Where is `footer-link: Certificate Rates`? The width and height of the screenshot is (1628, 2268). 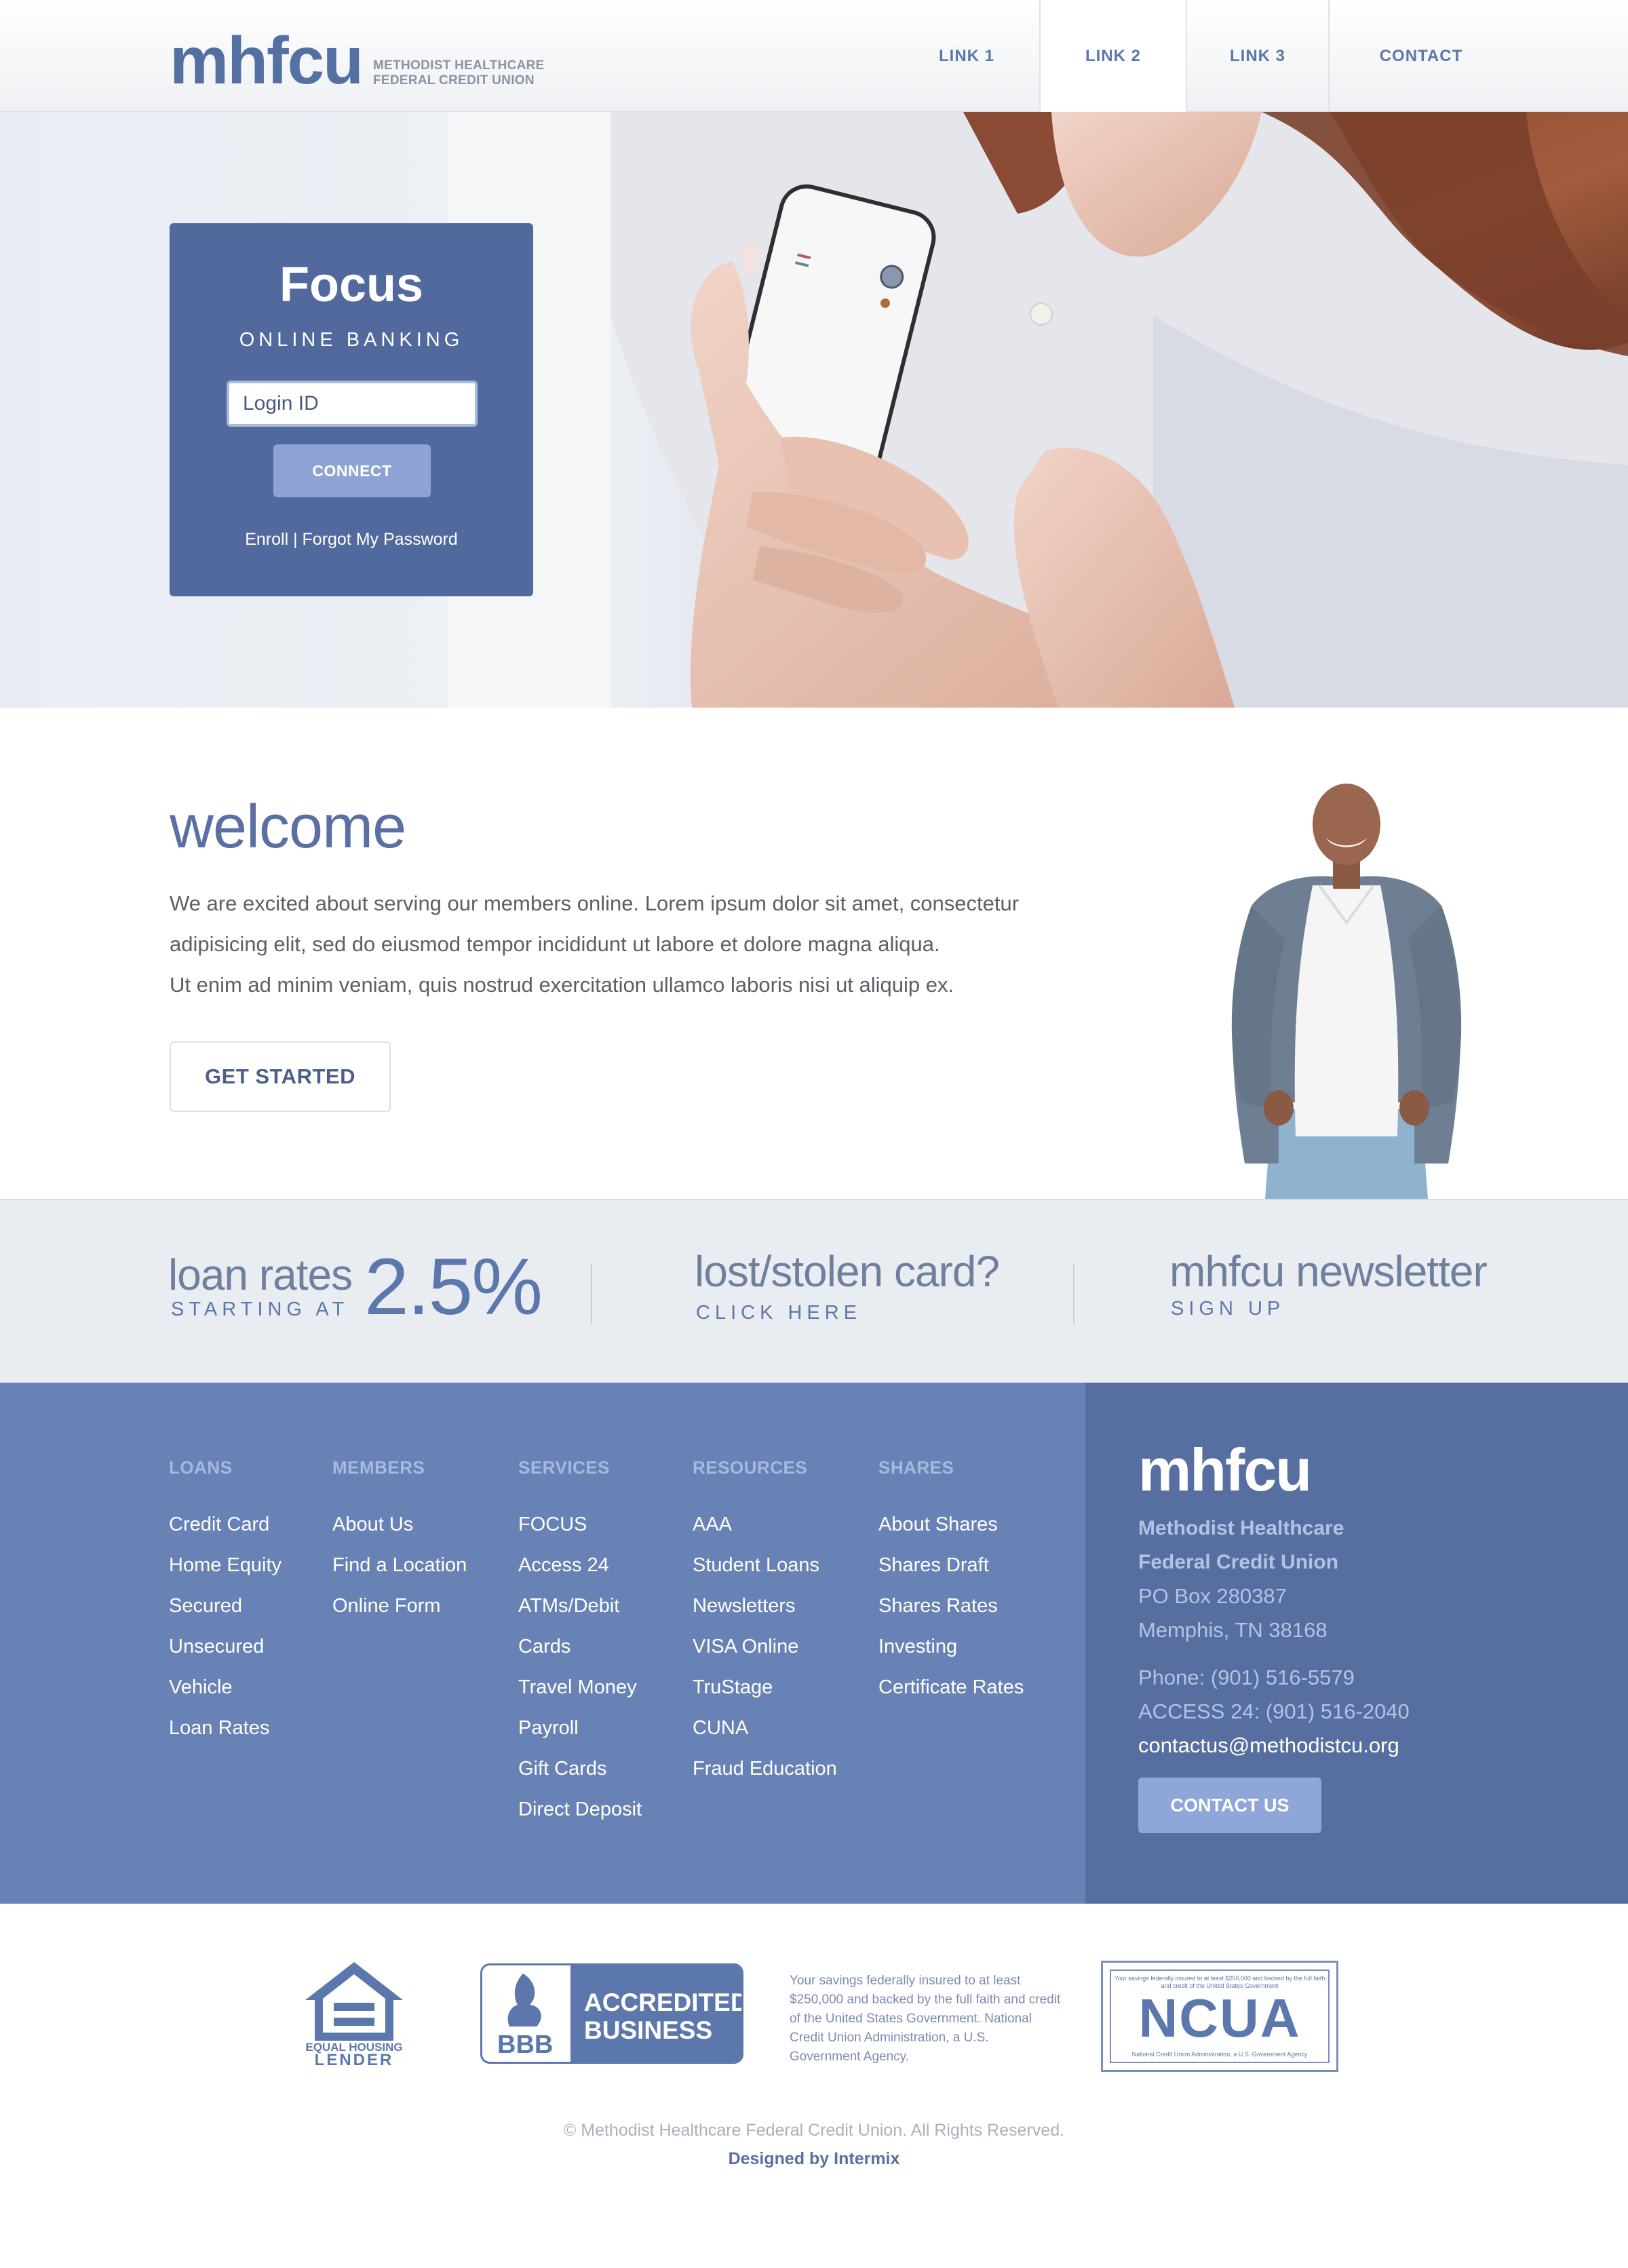 footer-link: Certificate Rates is located at coordinates (951, 1687).